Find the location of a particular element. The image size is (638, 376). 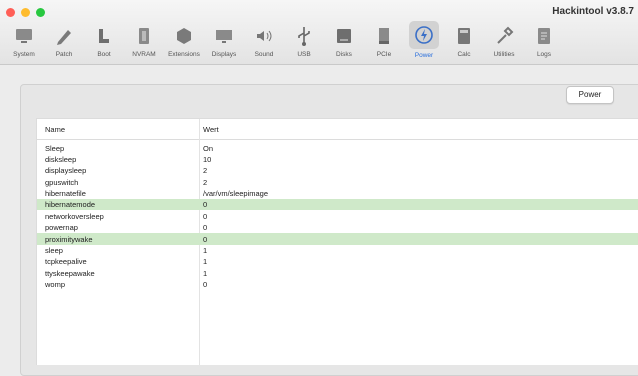

setting-name: Sleep is located at coordinates (55, 148).